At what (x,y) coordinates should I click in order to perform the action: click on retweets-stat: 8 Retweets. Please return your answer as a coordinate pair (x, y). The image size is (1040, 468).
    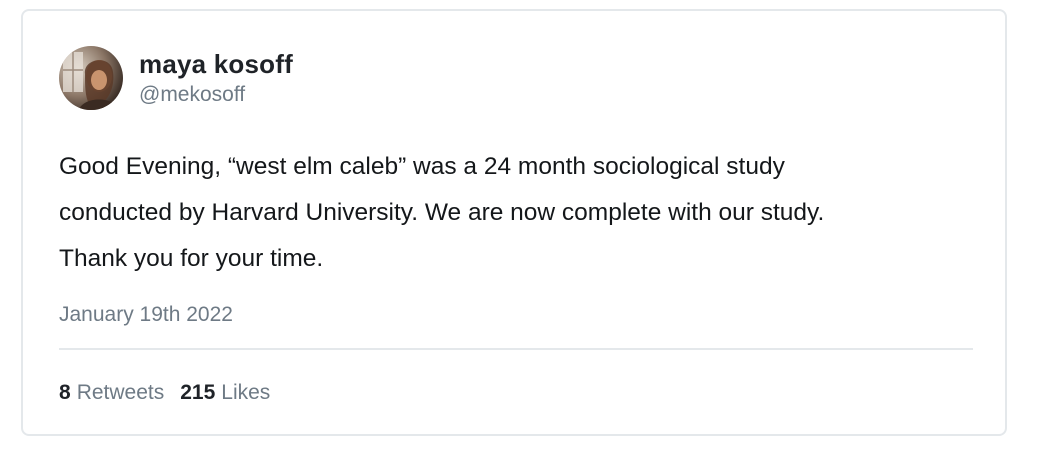
    Looking at the image, I should click on (111, 392).